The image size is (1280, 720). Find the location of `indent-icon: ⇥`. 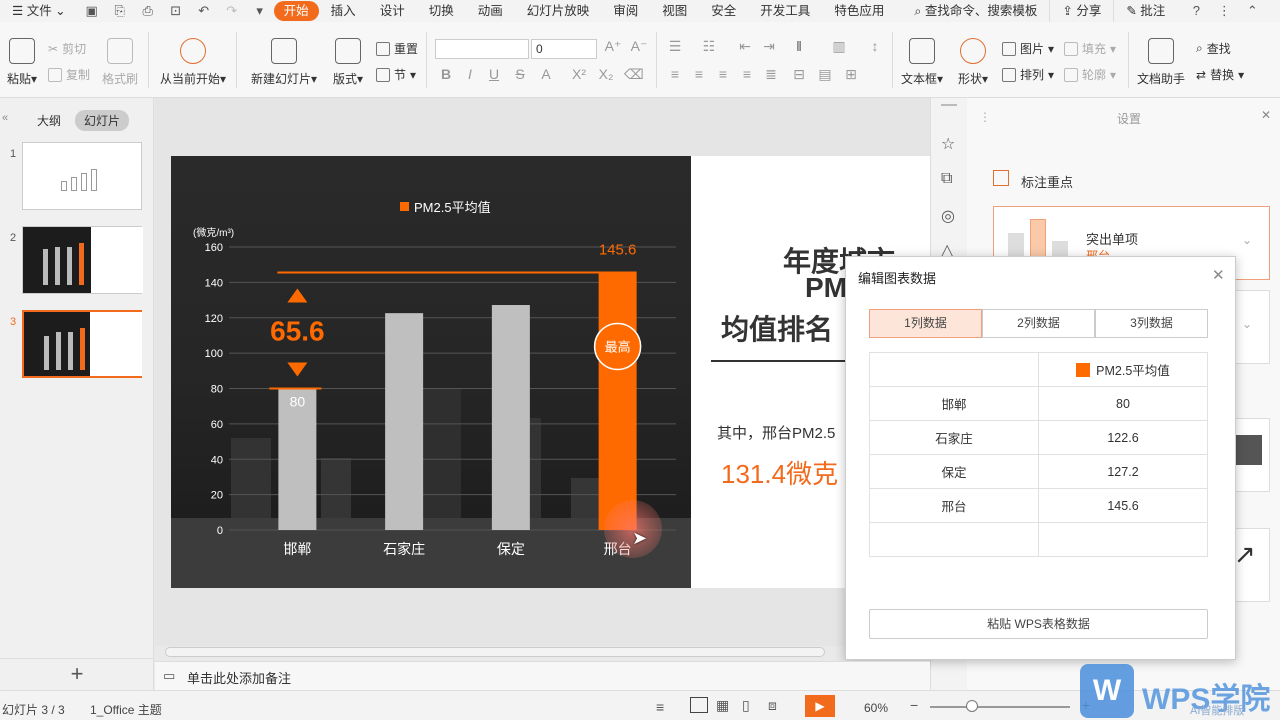

indent-icon: ⇥ is located at coordinates (769, 46).